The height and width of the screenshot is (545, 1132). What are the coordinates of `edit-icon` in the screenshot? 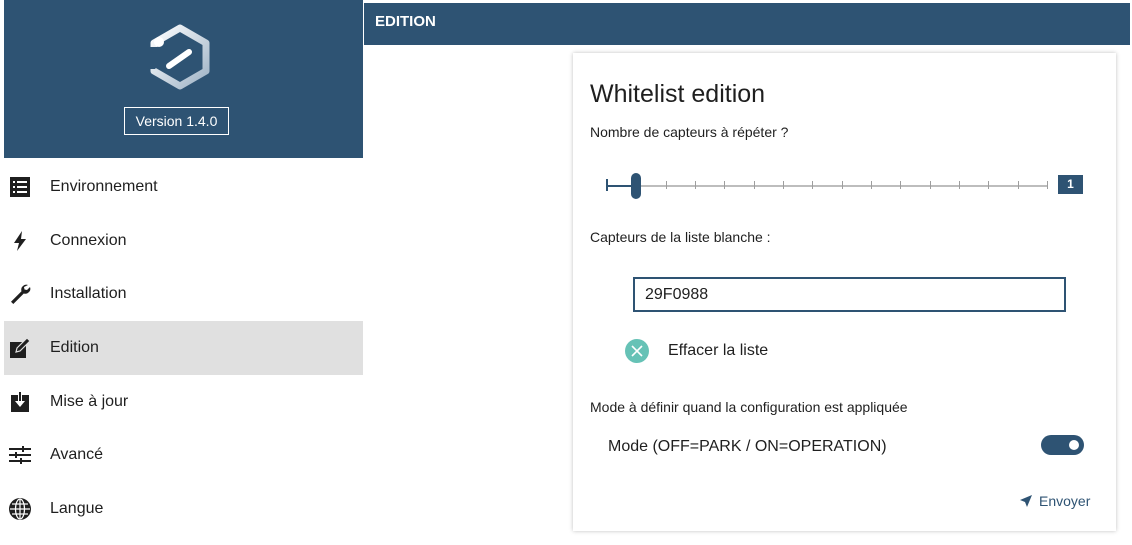 It's located at (20, 348).